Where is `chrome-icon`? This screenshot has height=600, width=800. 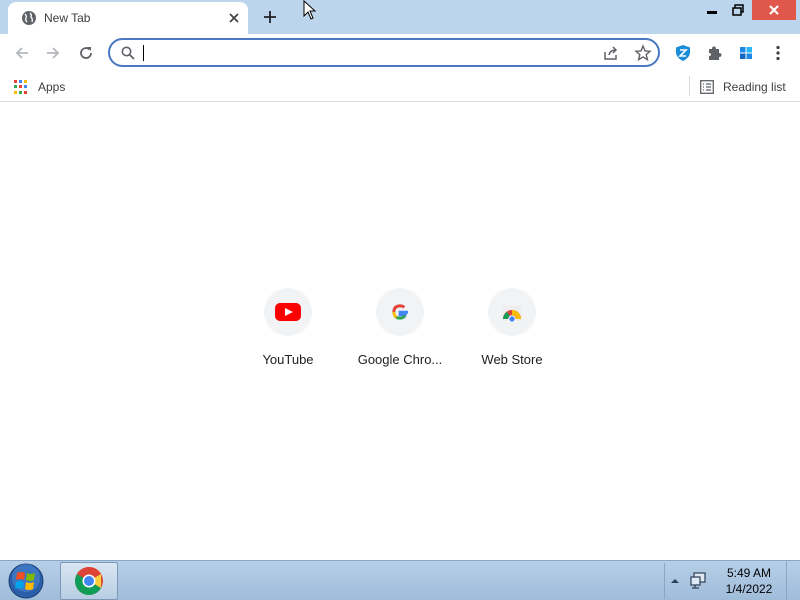
chrome-icon is located at coordinates (89, 581).